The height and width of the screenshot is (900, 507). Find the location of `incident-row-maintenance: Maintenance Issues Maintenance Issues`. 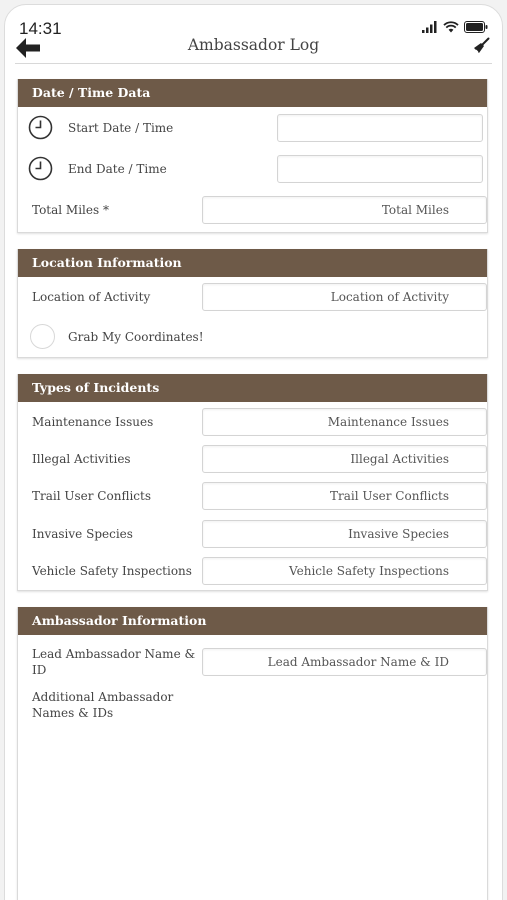

incident-row-maintenance: Maintenance Issues Maintenance Issues is located at coordinates (252, 421).